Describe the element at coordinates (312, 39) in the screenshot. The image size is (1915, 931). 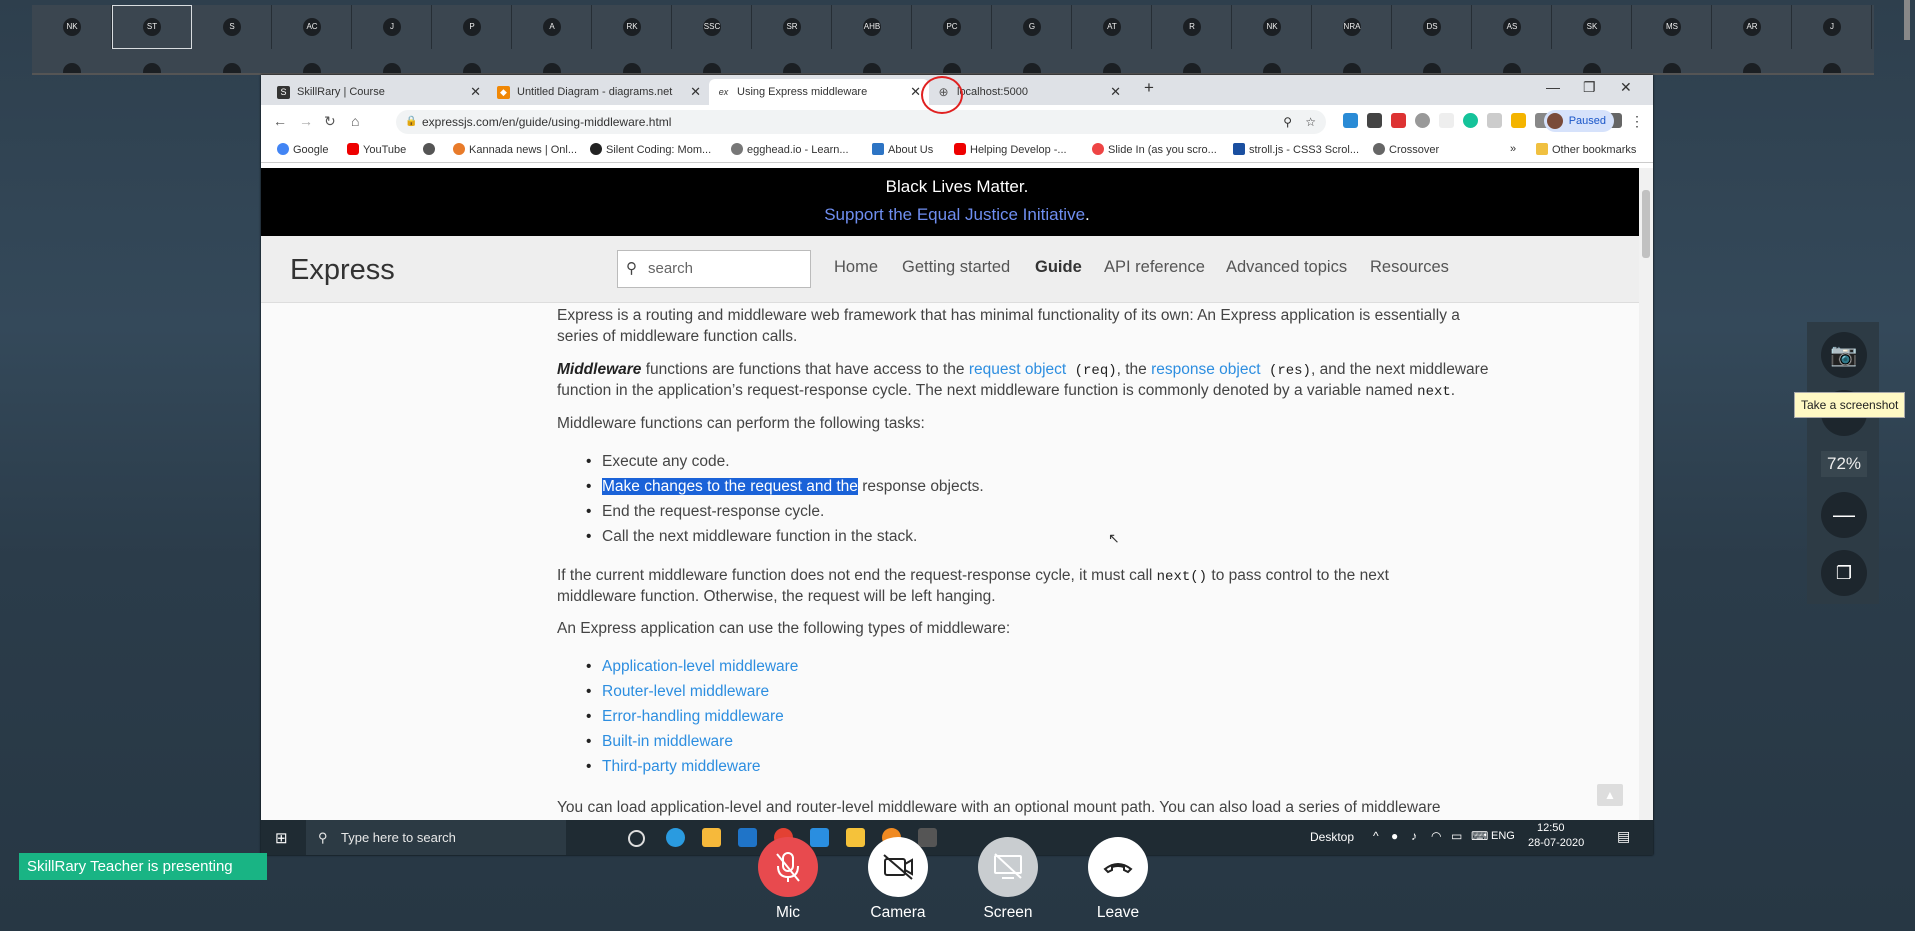
I see `participant-tile: AC` at that location.